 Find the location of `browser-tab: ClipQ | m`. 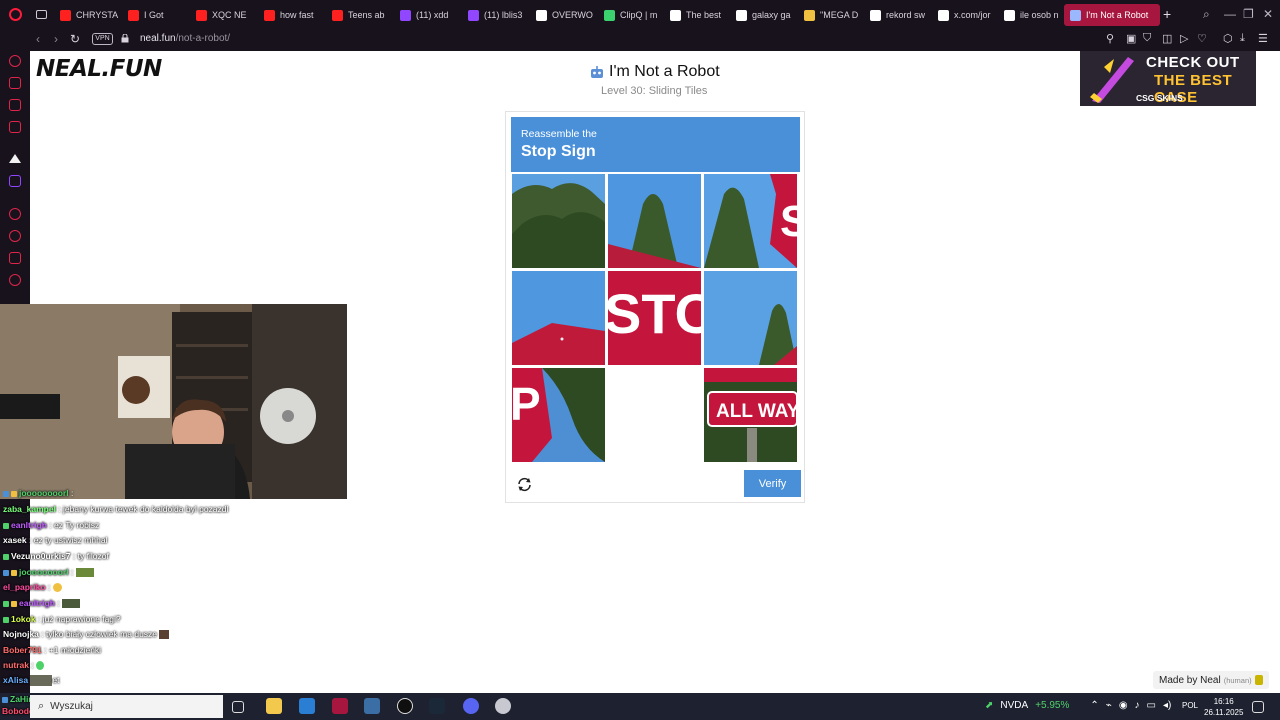

browser-tab: ClipQ | m is located at coordinates (631, 15).